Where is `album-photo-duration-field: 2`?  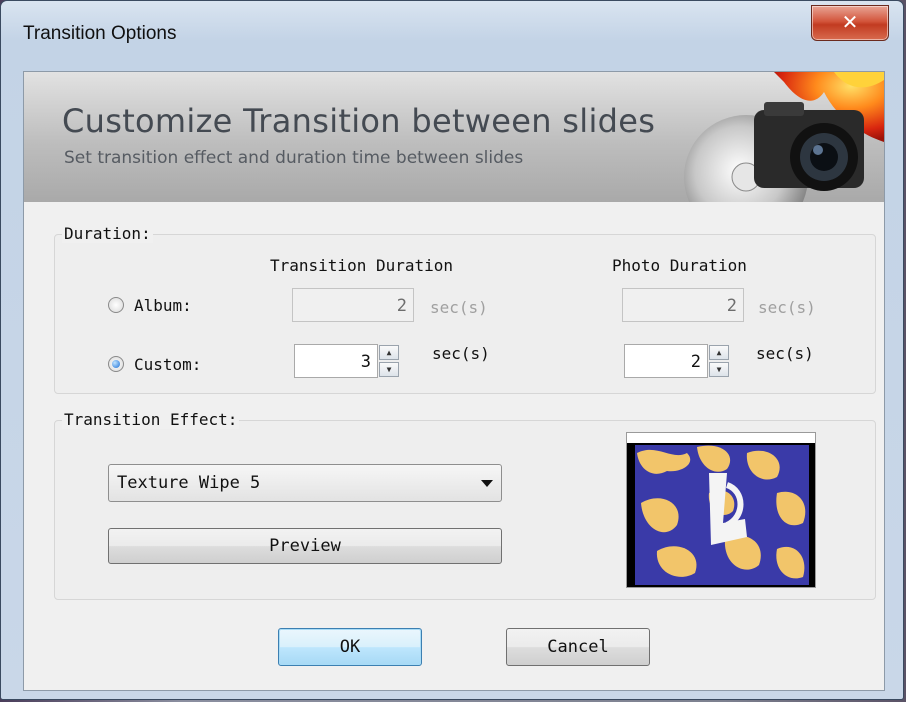 album-photo-duration-field: 2 is located at coordinates (683, 305).